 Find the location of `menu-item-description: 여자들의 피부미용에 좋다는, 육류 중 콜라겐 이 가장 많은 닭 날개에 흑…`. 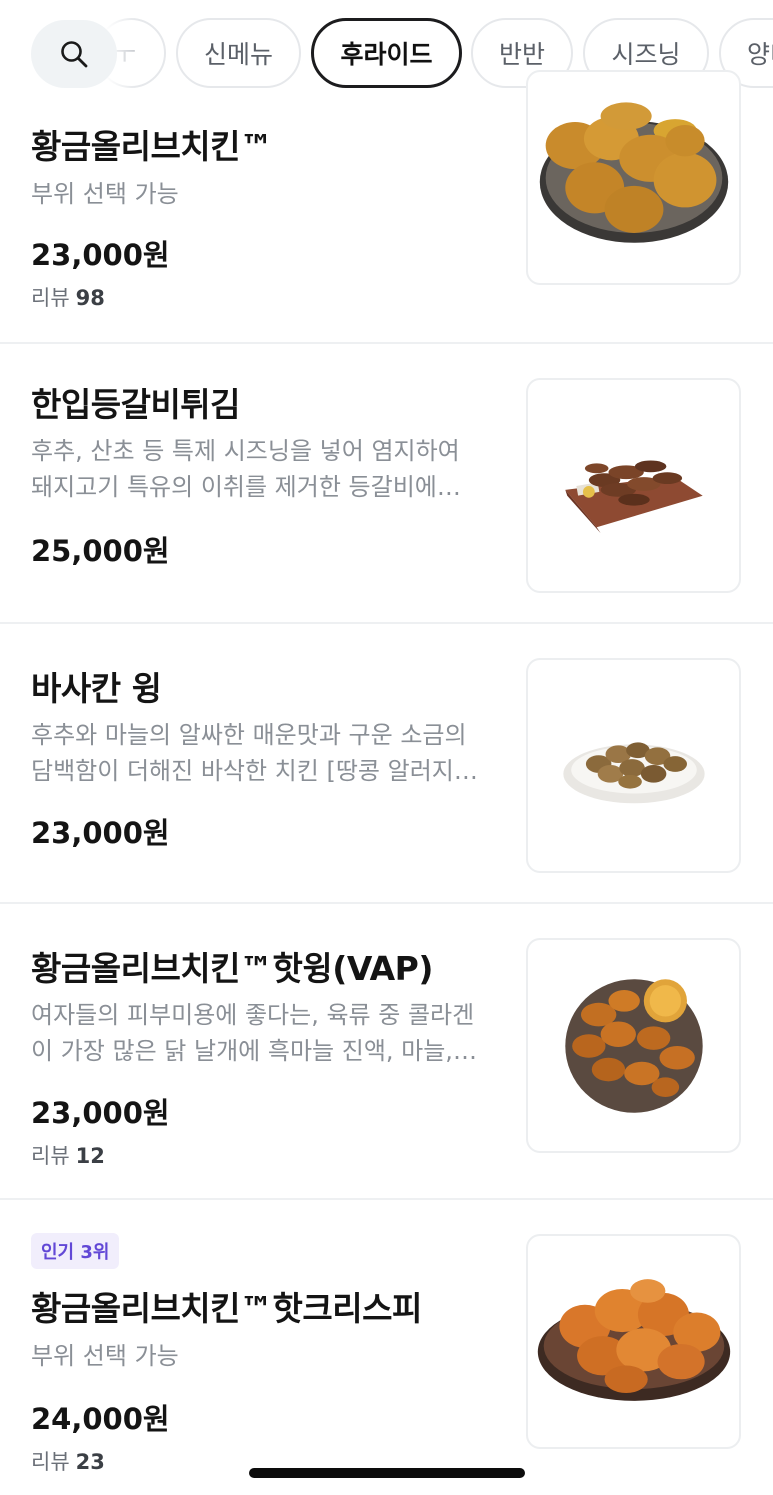

menu-item-description: 여자들의 피부미용에 좋다는, 육류 중 콜라겐 이 가장 많은 닭 날개에 흑… is located at coordinates (254, 1033).